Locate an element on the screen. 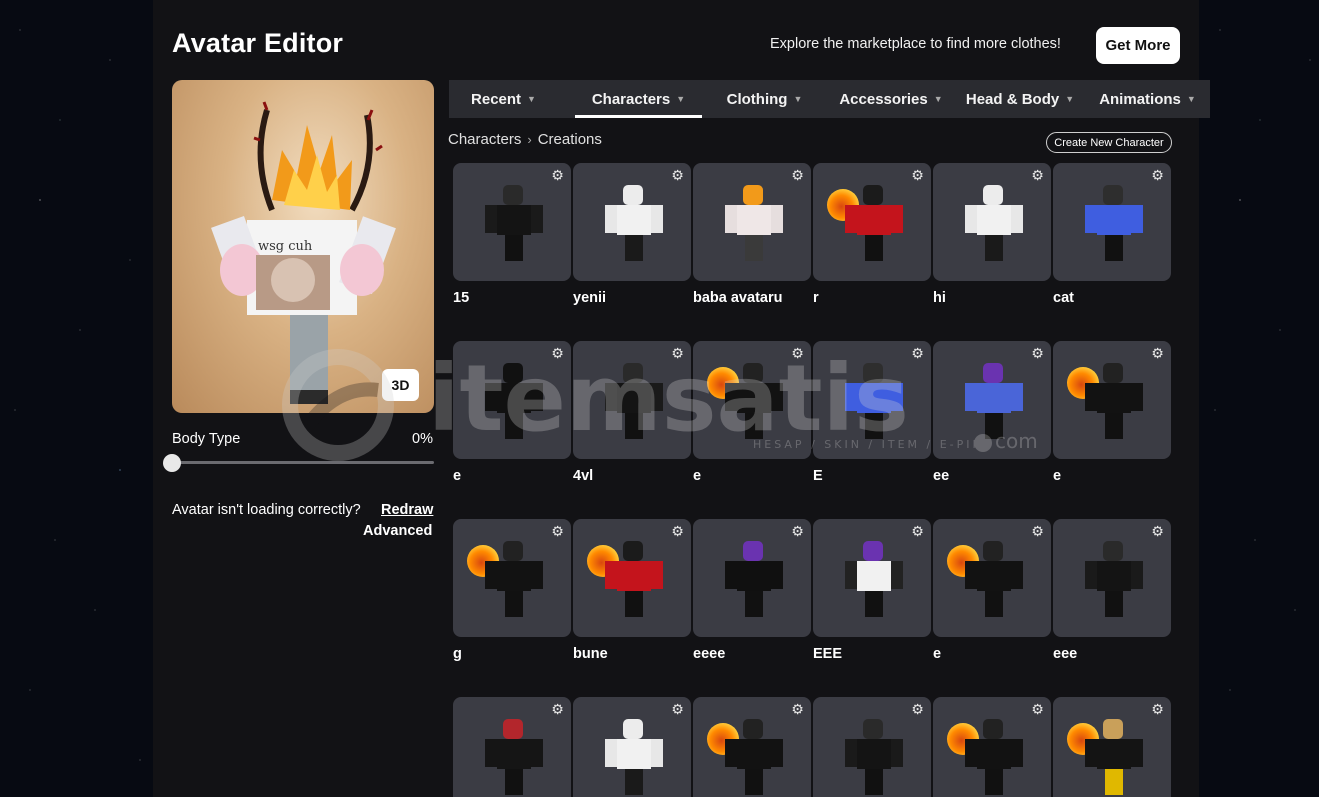 The width and height of the screenshot is (1319, 797). character-card: ⚙ 4vl is located at coordinates (632, 412).